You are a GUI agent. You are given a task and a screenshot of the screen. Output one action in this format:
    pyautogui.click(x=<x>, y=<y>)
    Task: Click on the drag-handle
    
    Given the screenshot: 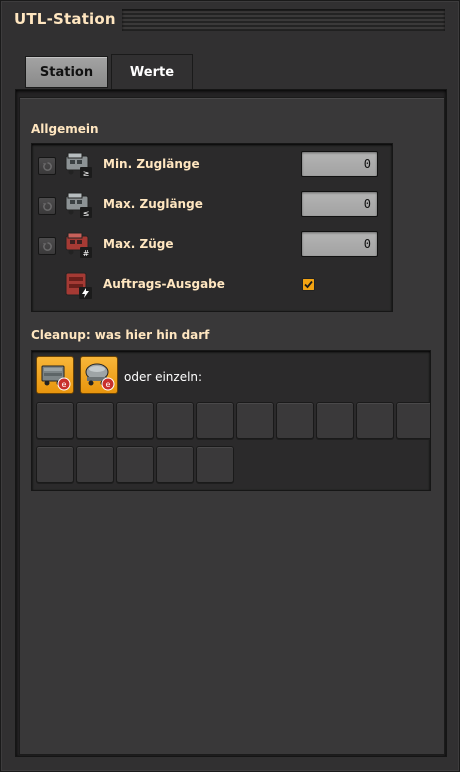 What is the action you would take?
    pyautogui.click(x=283, y=20)
    